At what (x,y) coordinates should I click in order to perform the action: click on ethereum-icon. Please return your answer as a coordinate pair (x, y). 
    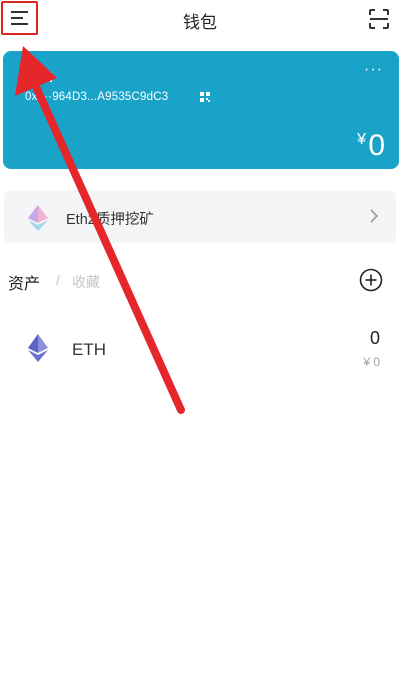
    Looking at the image, I should click on (38, 348).